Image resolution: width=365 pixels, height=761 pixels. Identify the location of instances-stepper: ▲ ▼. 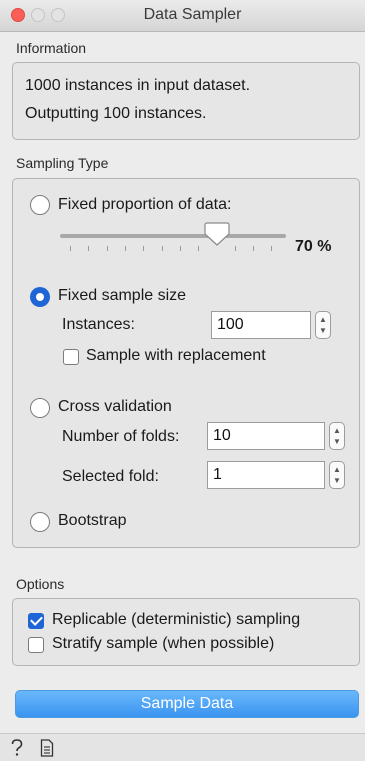
(323, 325).